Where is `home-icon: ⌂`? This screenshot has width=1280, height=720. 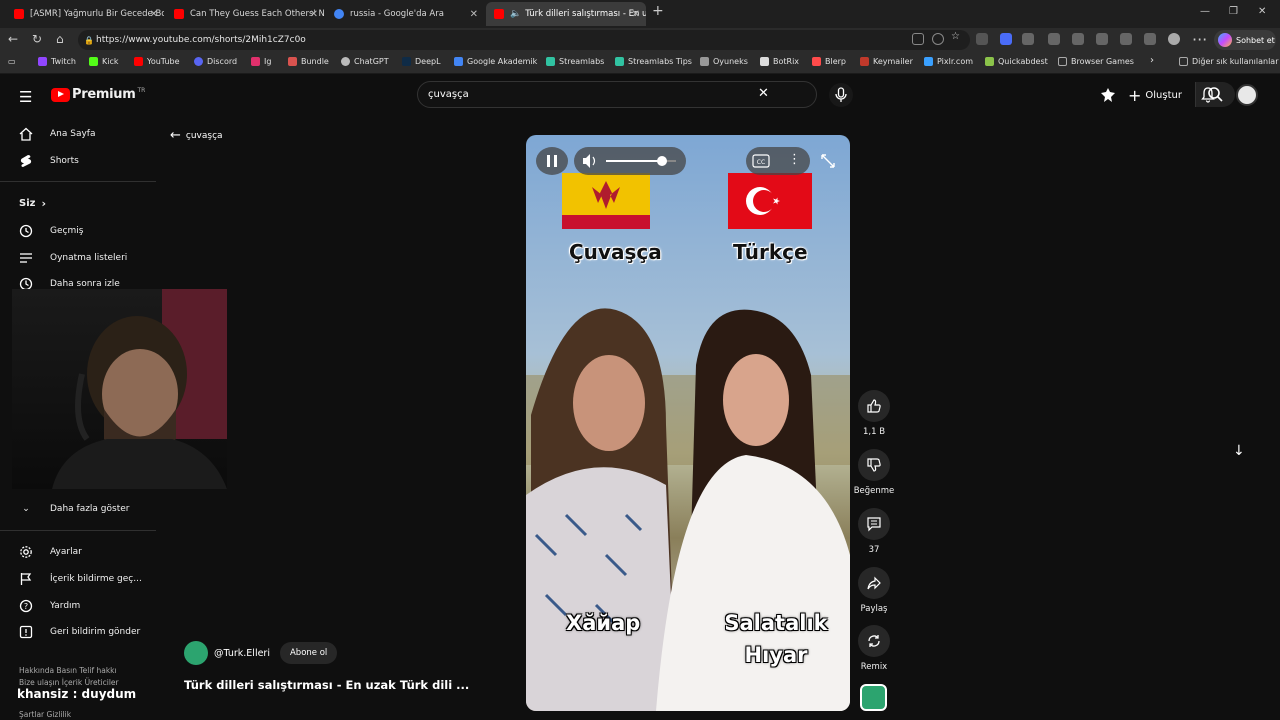
home-icon: ⌂ is located at coordinates (60, 39).